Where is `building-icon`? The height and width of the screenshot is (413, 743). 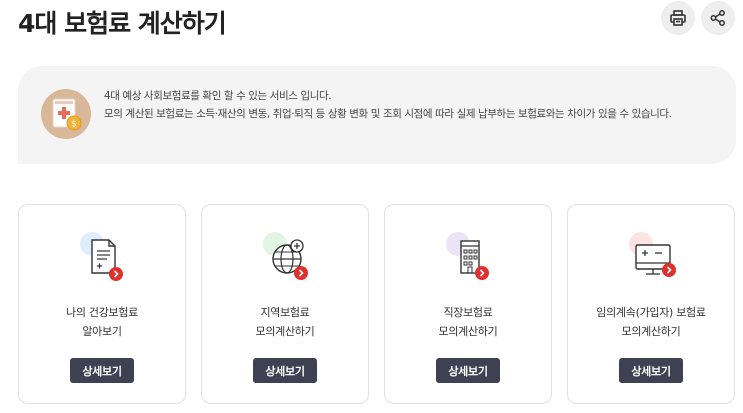
building-icon is located at coordinates (477, 260).